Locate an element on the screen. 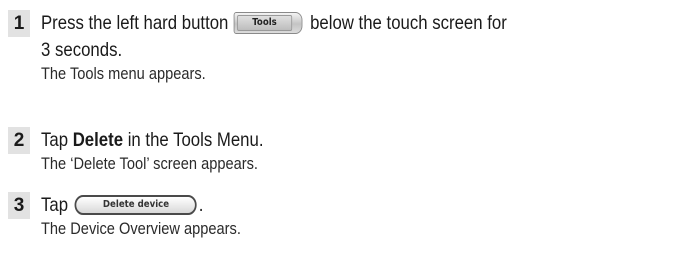  step-number: 3 is located at coordinates (19, 205).